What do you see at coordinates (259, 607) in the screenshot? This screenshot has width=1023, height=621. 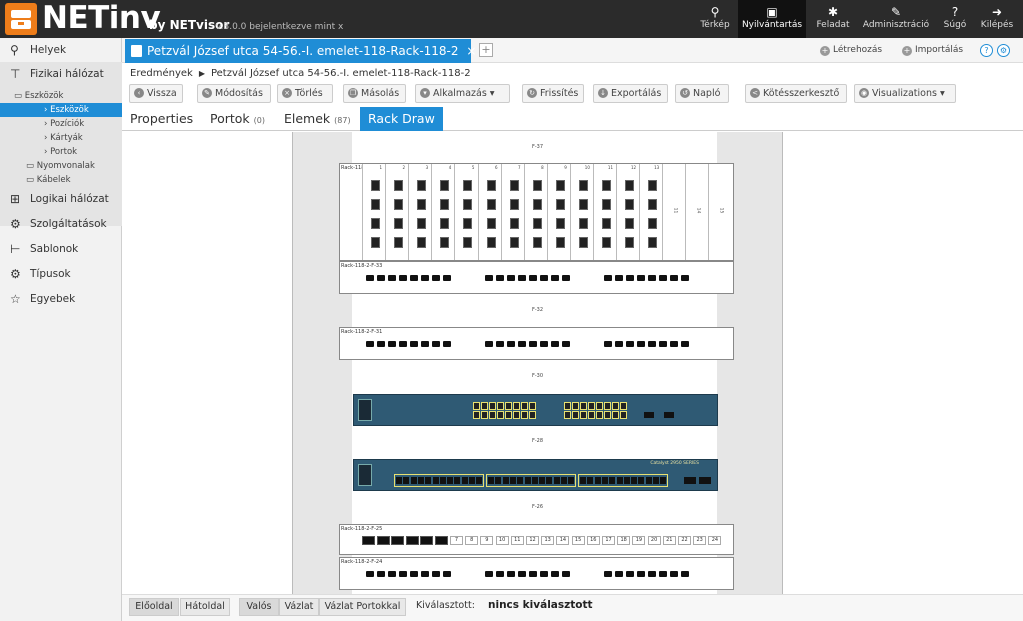 I see `mode-real-button: Valós` at bounding box center [259, 607].